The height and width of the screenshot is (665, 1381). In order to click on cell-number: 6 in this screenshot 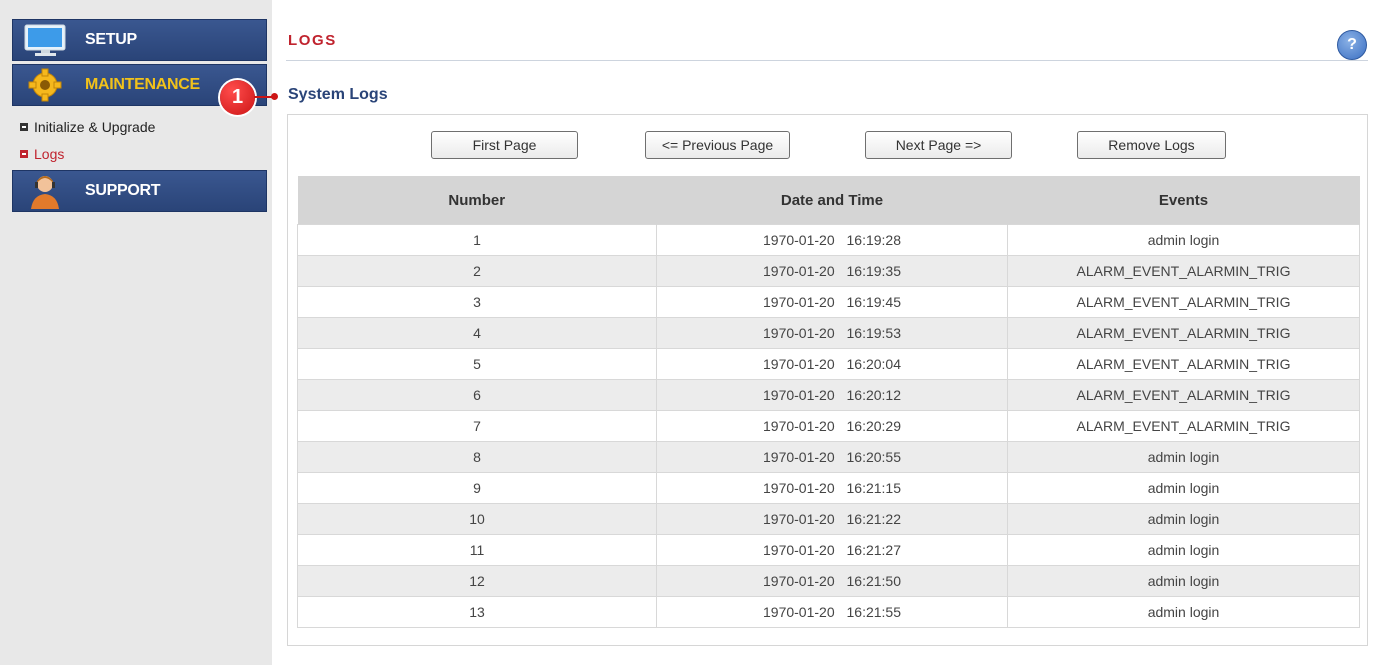, I will do `click(477, 395)`.